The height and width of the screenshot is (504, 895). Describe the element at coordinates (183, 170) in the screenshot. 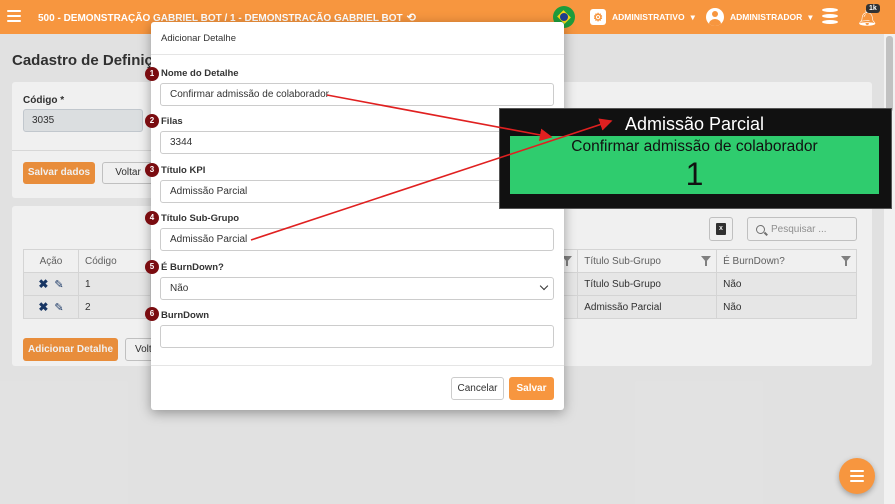

I see `titulo-kpi-label: Título KPI` at that location.